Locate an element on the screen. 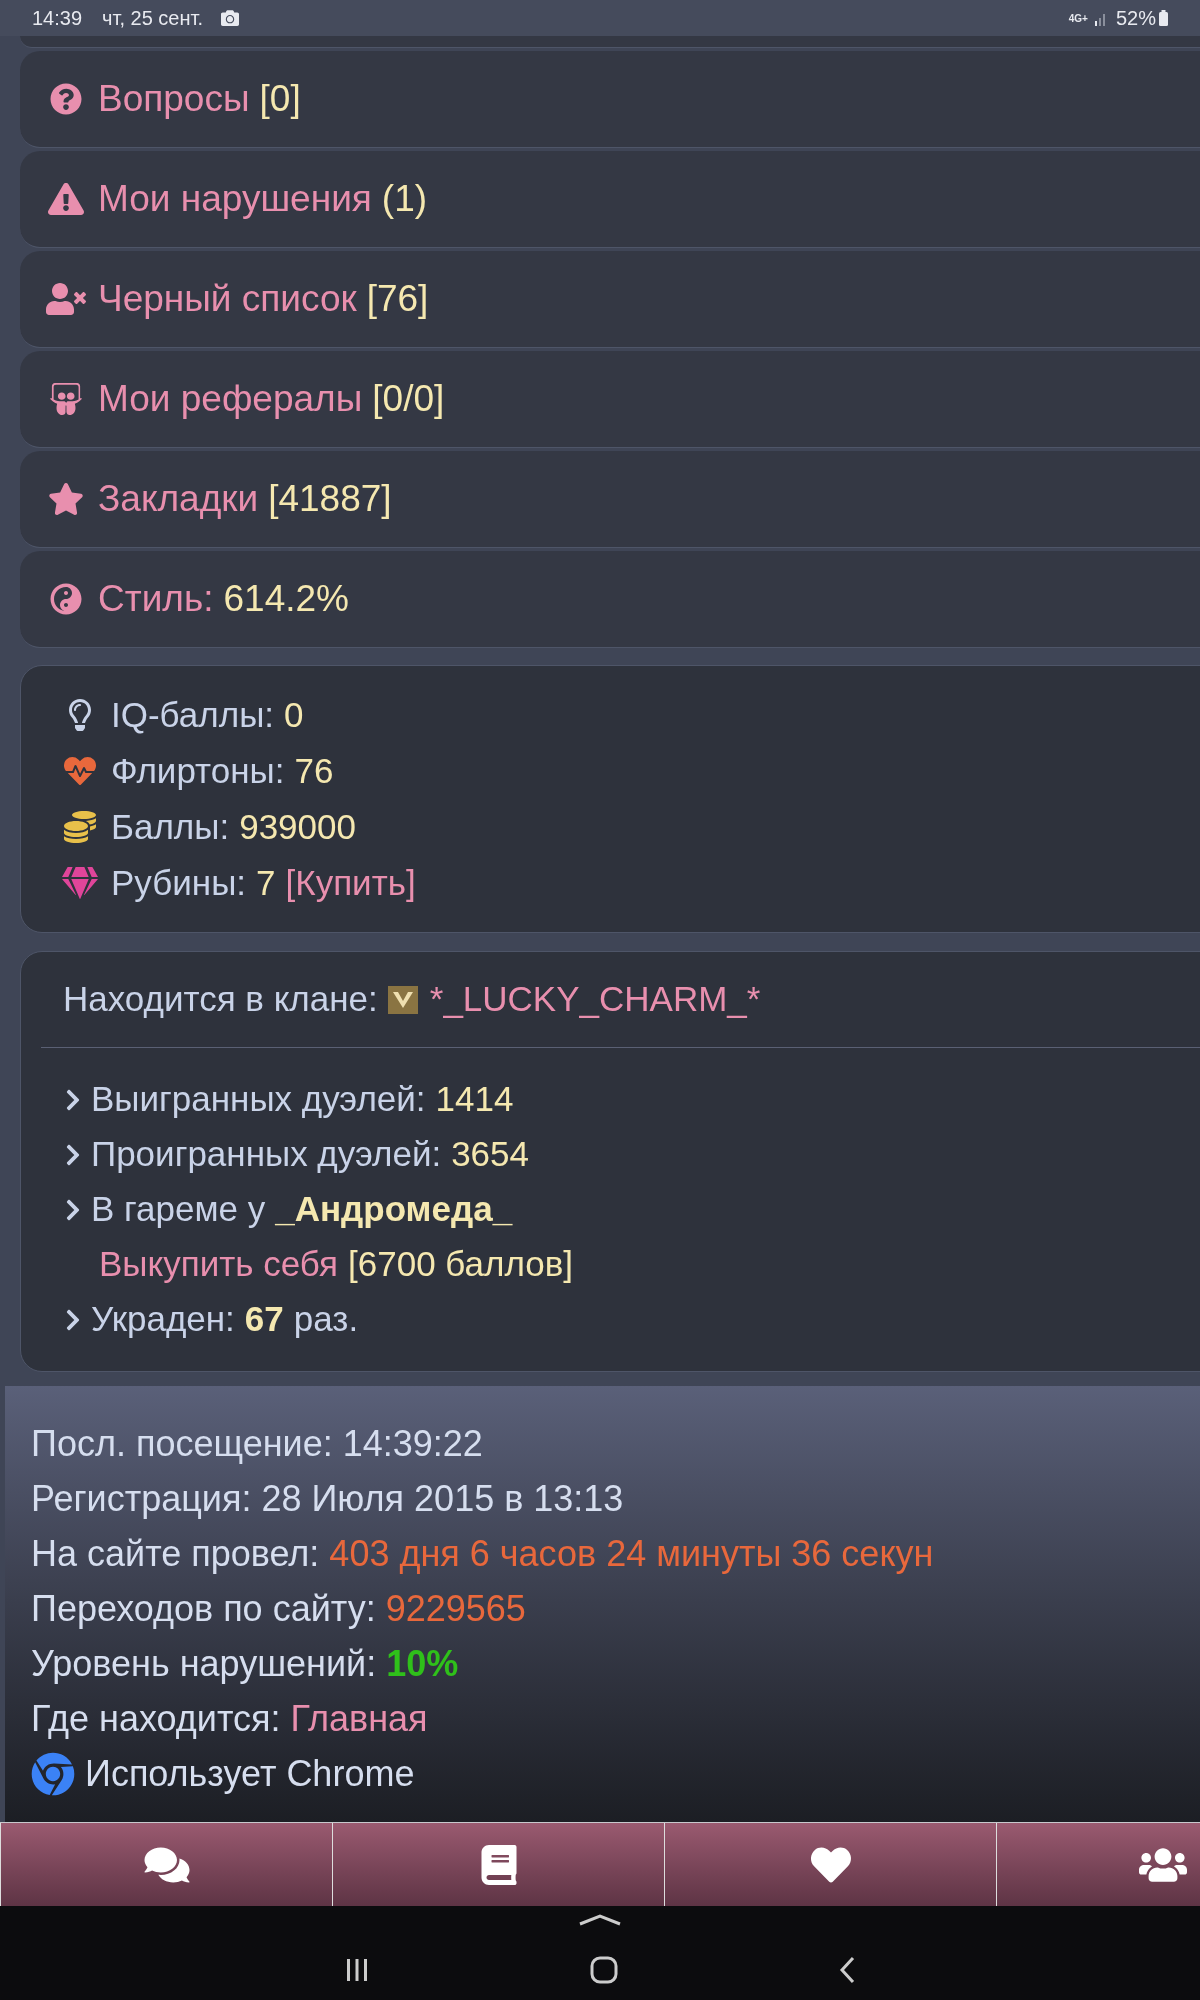 The image size is (1200, 2000). recent-apps-icon is located at coordinates (357, 1970).